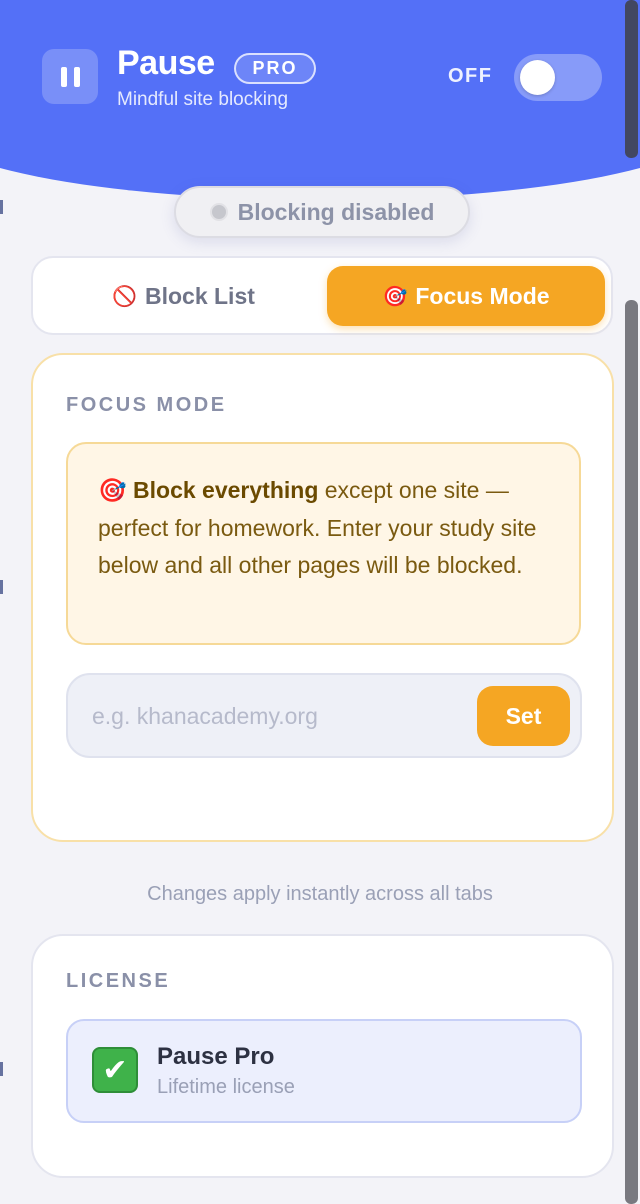 This screenshot has height=1204, width=640. Describe the element at coordinates (124, 296) in the screenshot. I see `no-entry-icon: 🚫` at that location.